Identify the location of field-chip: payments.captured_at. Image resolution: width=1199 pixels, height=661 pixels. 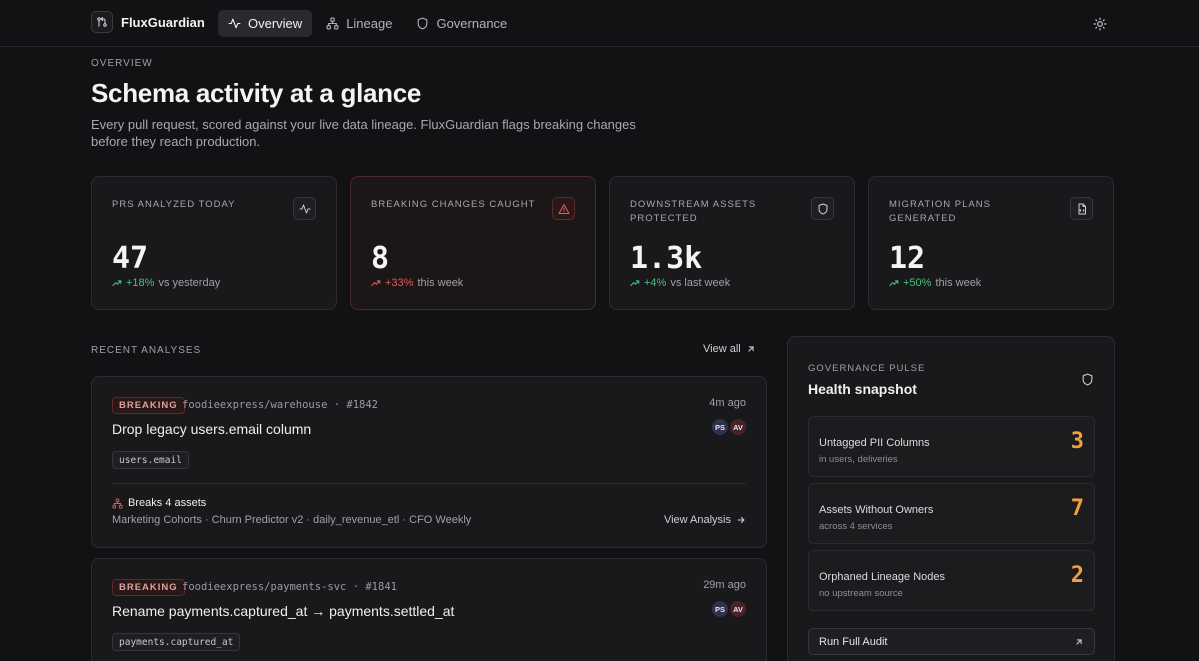
(176, 642).